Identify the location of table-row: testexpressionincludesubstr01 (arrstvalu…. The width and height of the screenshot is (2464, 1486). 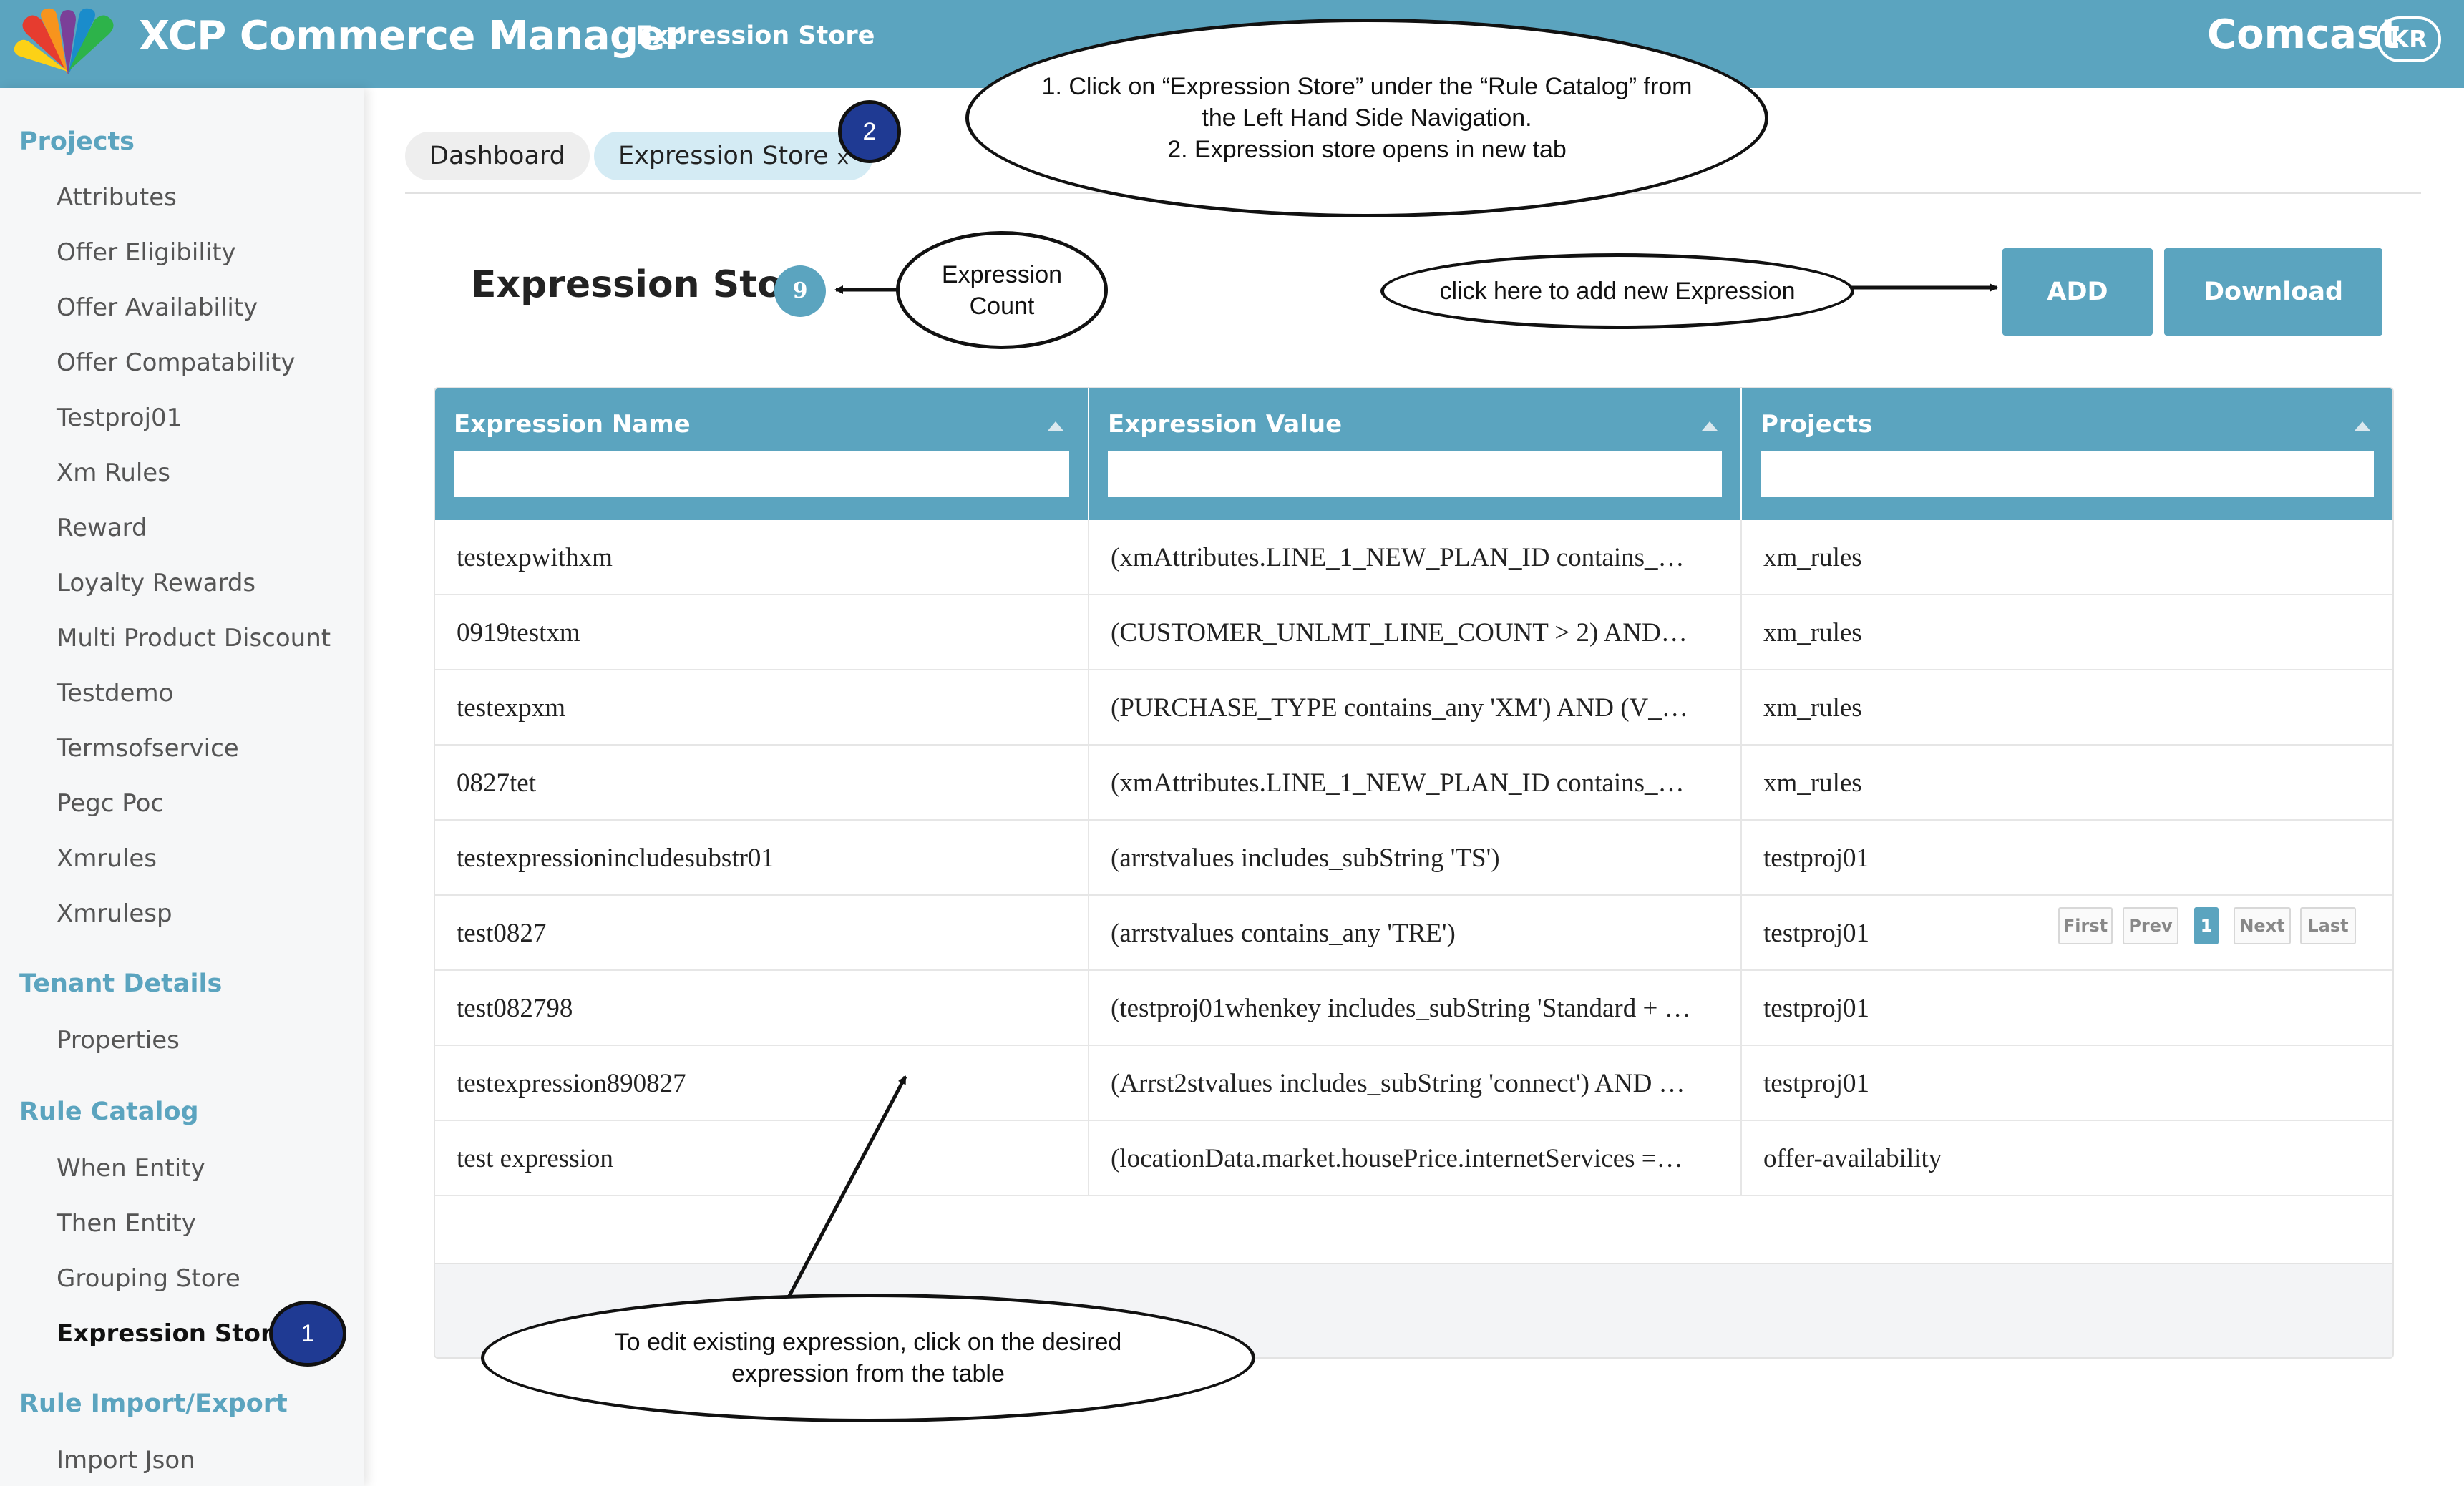
(1413, 859).